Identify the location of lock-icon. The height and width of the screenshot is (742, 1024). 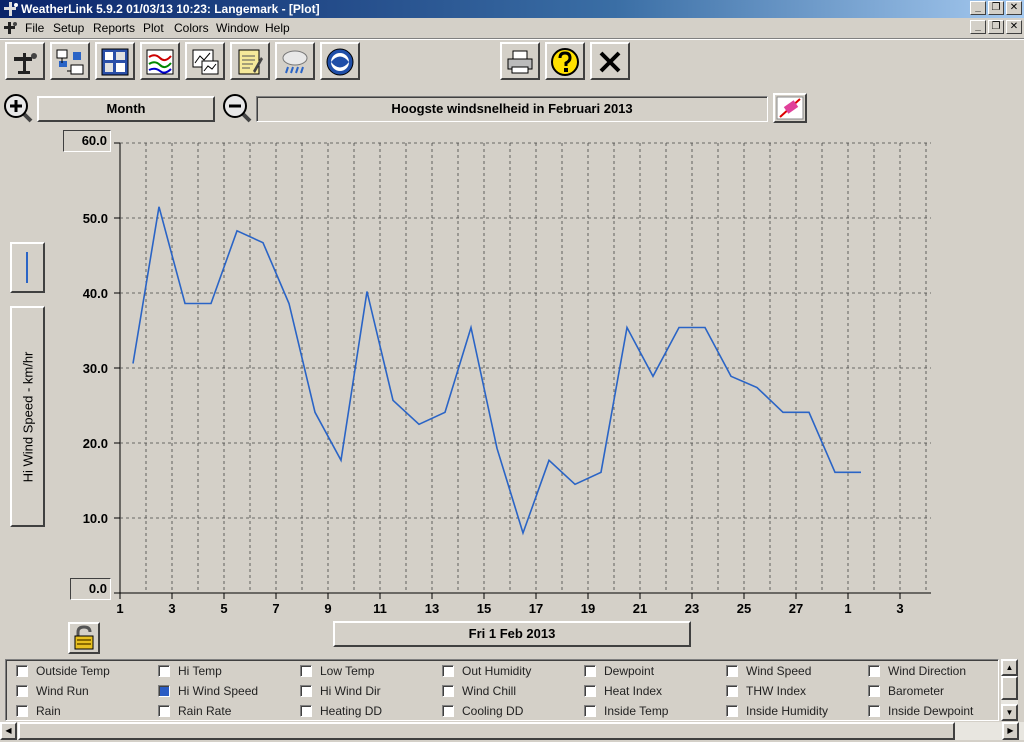
(84, 637).